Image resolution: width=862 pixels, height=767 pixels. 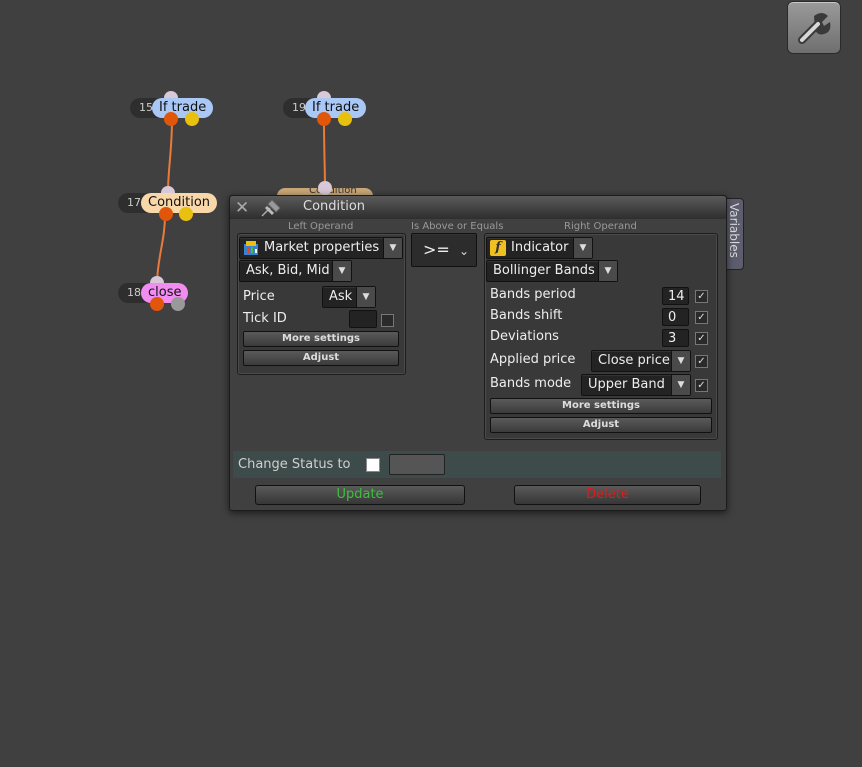 I want to click on pin-icon, so click(x=271, y=208).